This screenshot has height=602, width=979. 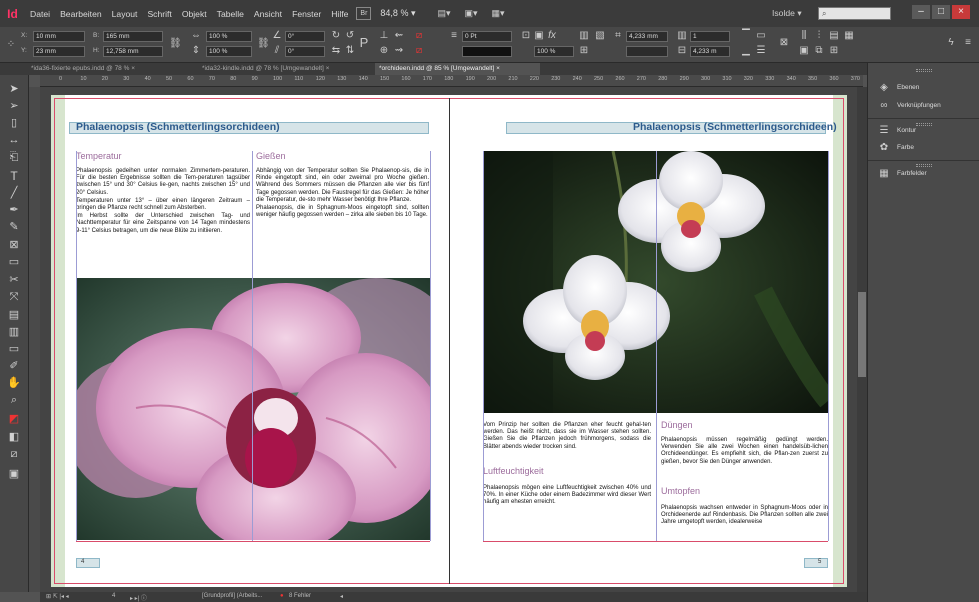 What do you see at coordinates (834, 51) in the screenshot?
I see `text-frame-icon: ⊞` at bounding box center [834, 51].